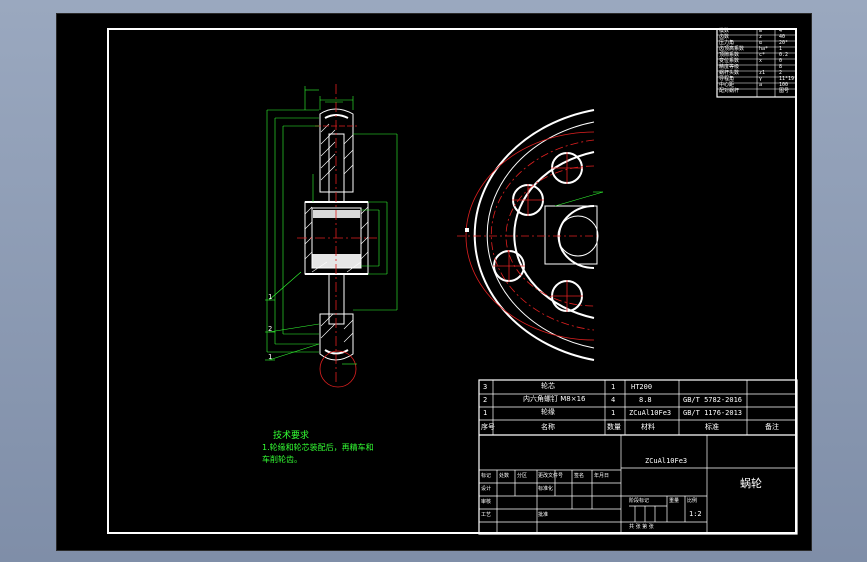 This screenshot has height=562, width=867. I want to click on bom-header: 备注, so click(772, 427).